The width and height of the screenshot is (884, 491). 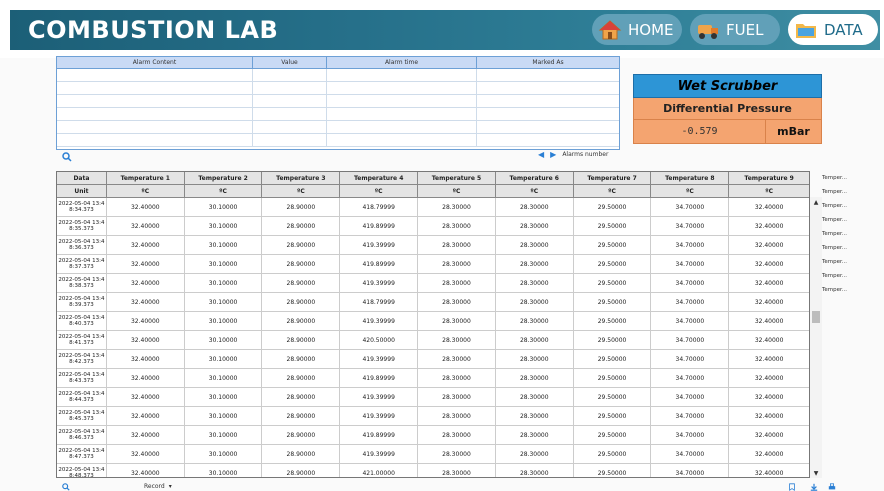 What do you see at coordinates (833, 29) in the screenshot?
I see `data-button: DATA` at bounding box center [833, 29].